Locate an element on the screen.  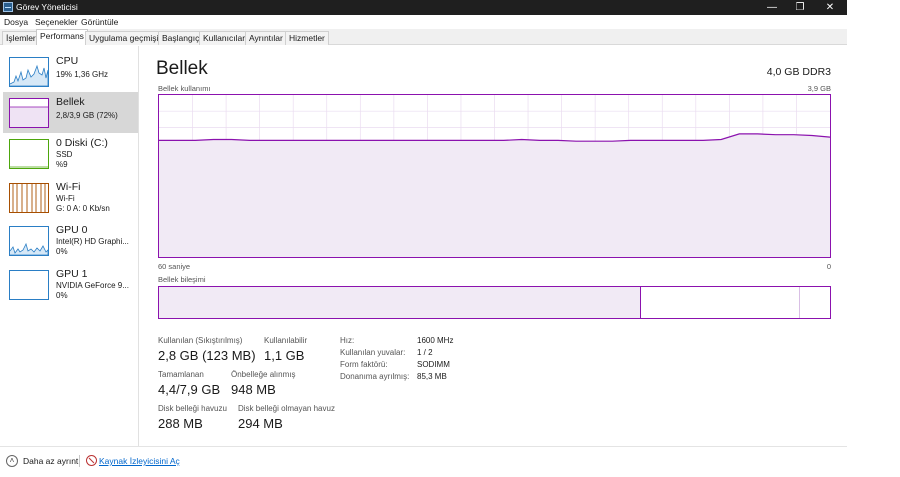
available-value: 1,1 GB is located at coordinates (284, 355).